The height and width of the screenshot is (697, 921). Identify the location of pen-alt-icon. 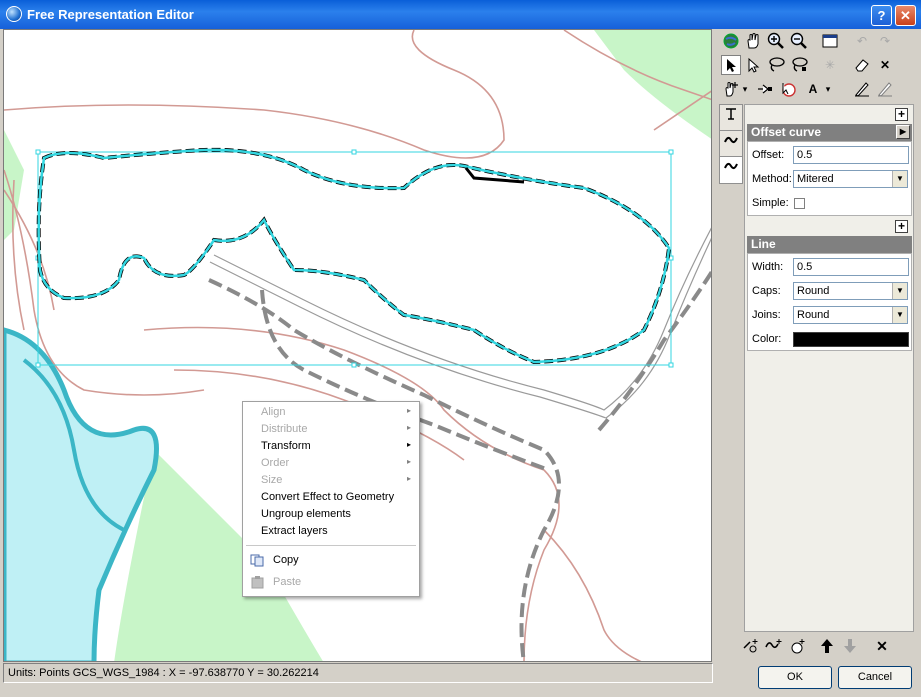
(885, 89).